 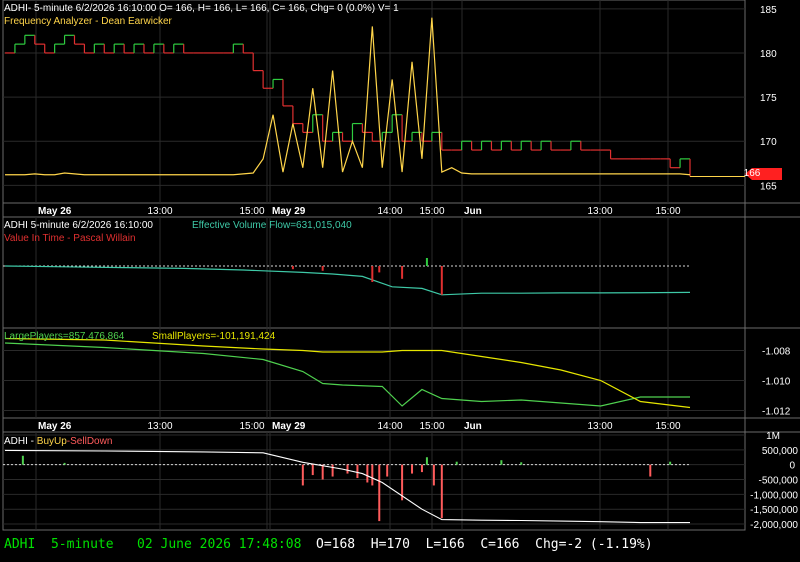 What do you see at coordinates (774, 495) in the screenshot?
I see `buyup-axis-label: -1,000,000` at bounding box center [774, 495].